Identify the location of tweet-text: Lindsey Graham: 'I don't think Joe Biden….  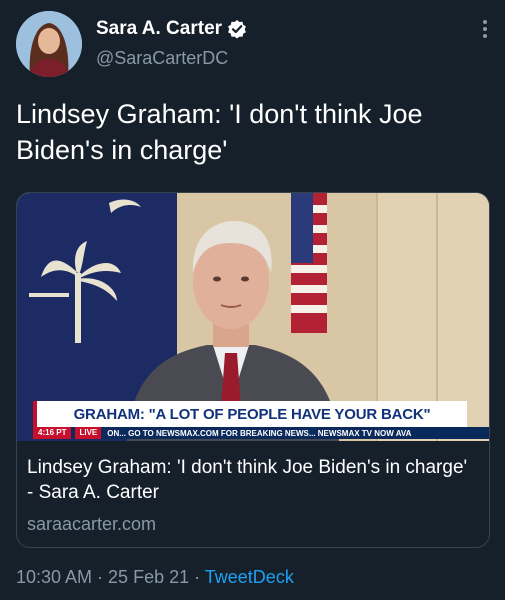
(219, 132).